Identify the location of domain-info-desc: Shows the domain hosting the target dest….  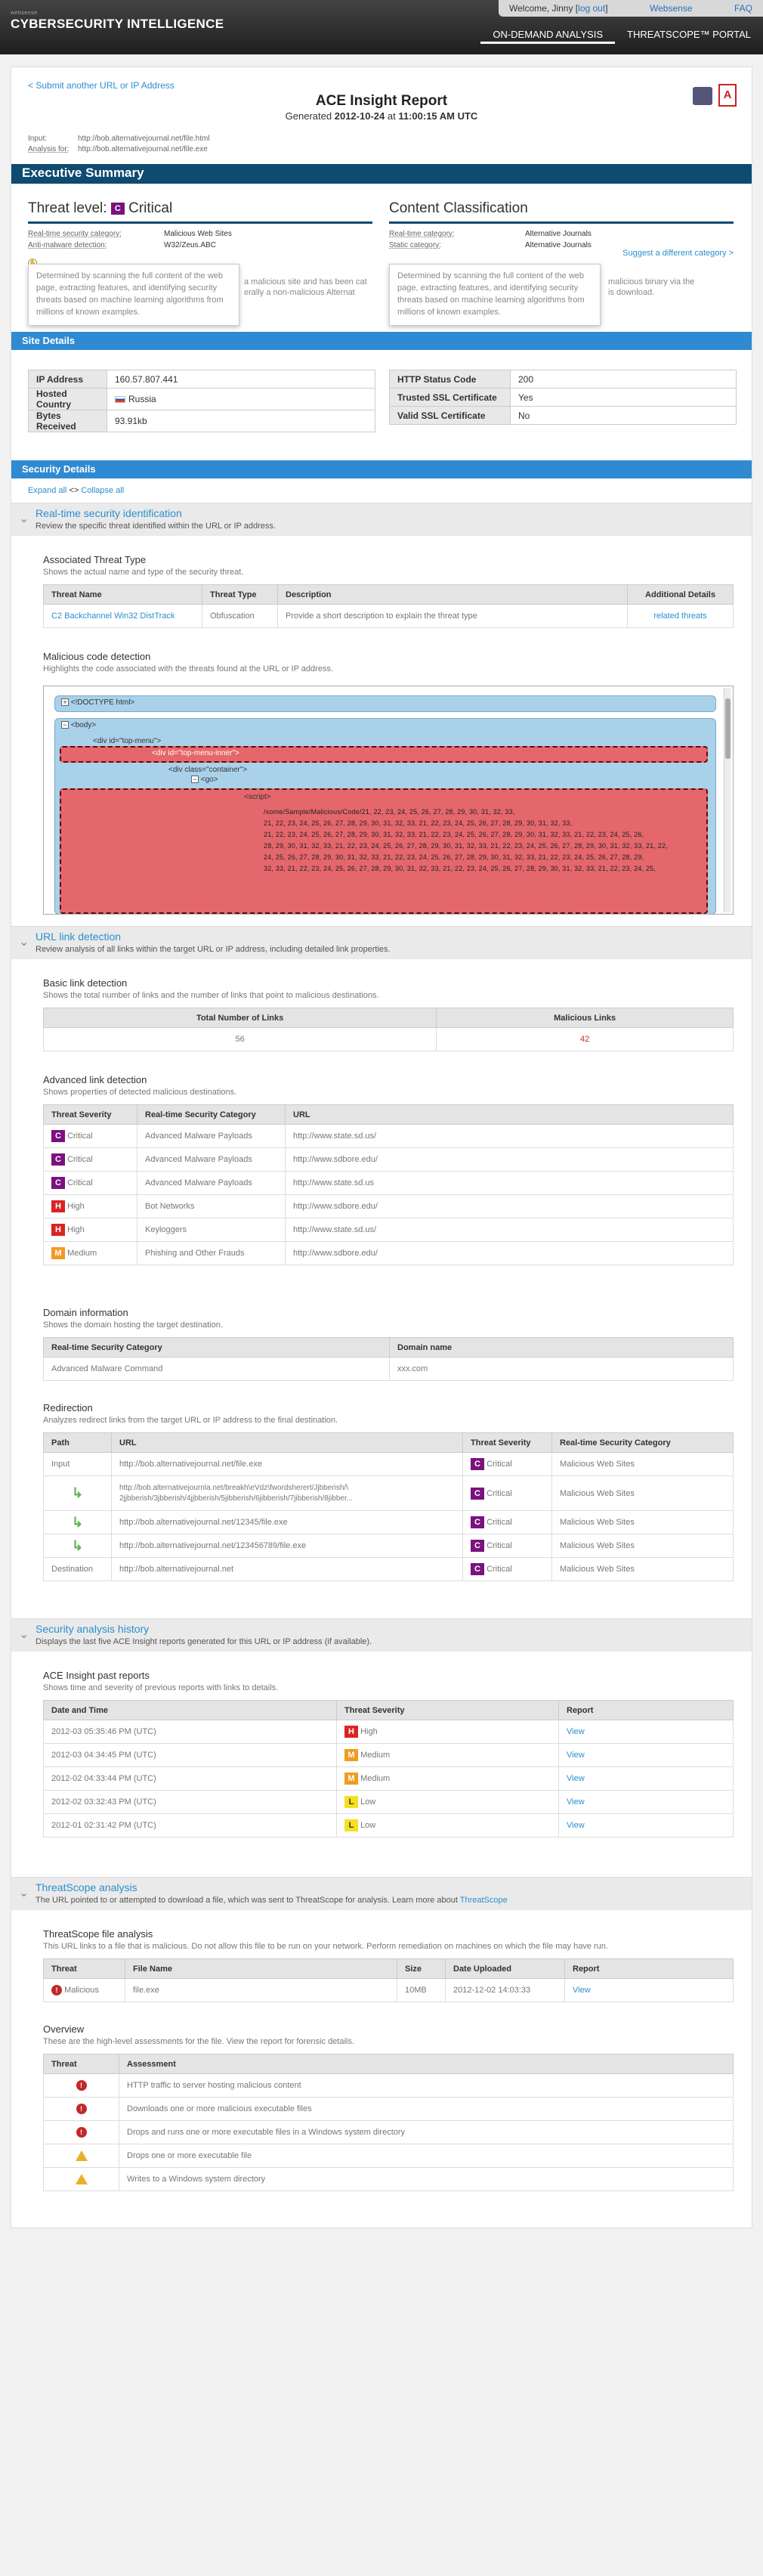
(133, 1325).